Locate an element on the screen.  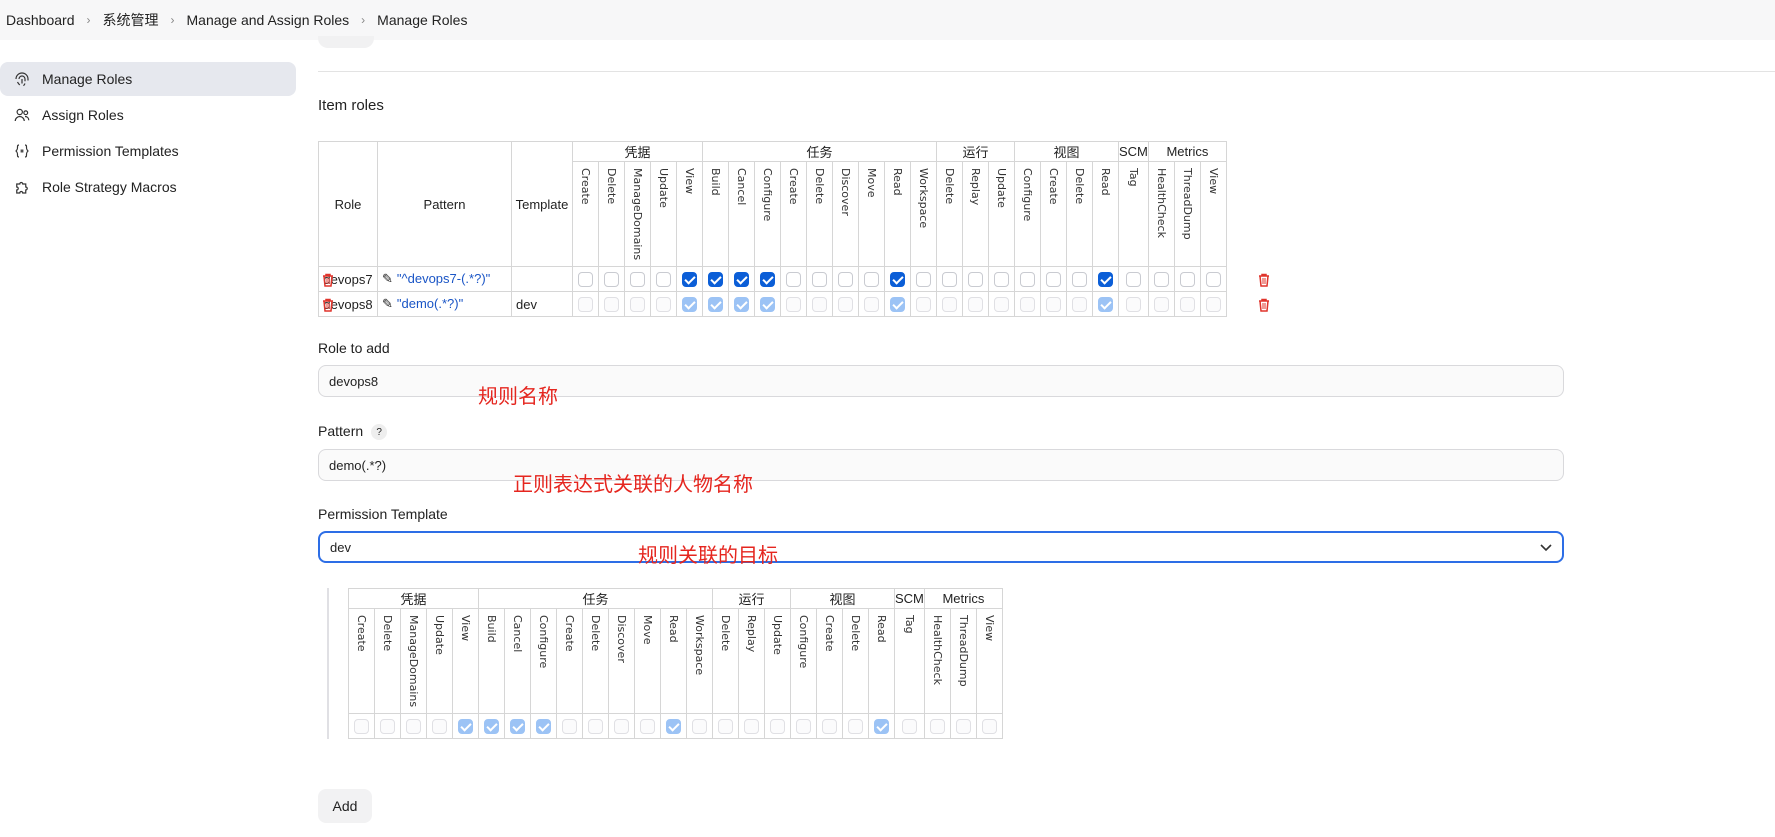
breadcrumb-dashboard: Dashboard is located at coordinates (40, 20).